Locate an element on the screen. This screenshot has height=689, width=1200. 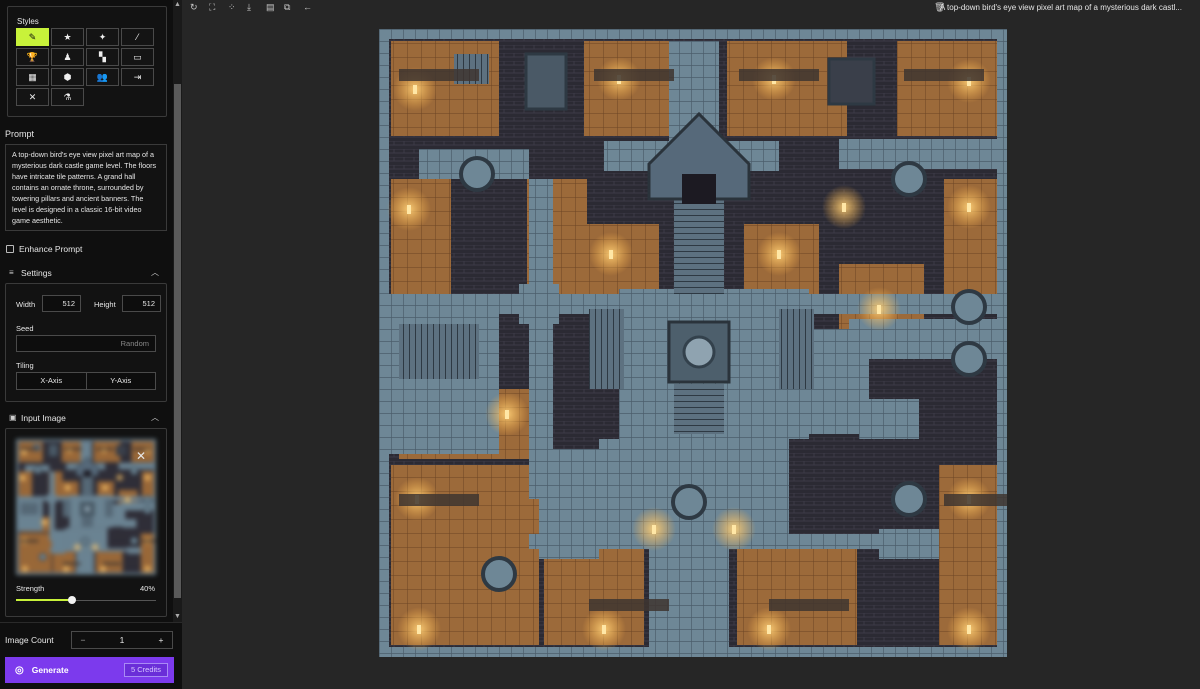
cube-style-button: ⬢ is located at coordinates (67, 77).